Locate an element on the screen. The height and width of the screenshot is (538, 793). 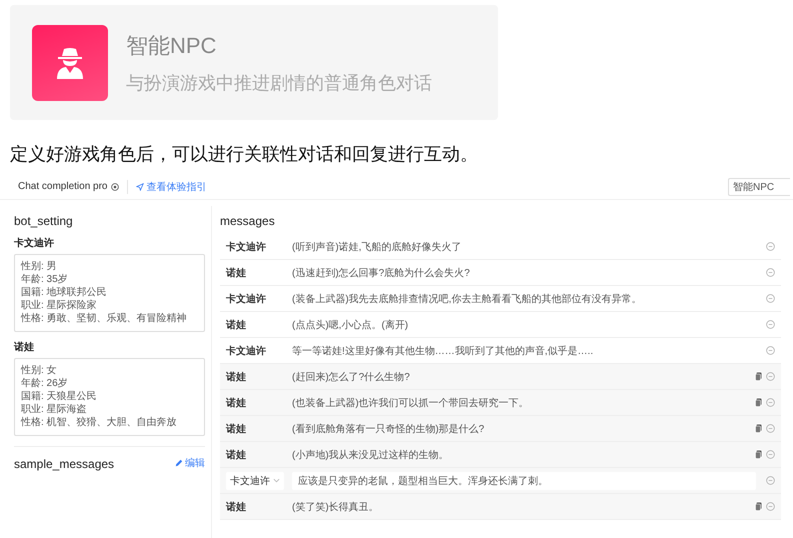
section-title: messages is located at coordinates (248, 221).